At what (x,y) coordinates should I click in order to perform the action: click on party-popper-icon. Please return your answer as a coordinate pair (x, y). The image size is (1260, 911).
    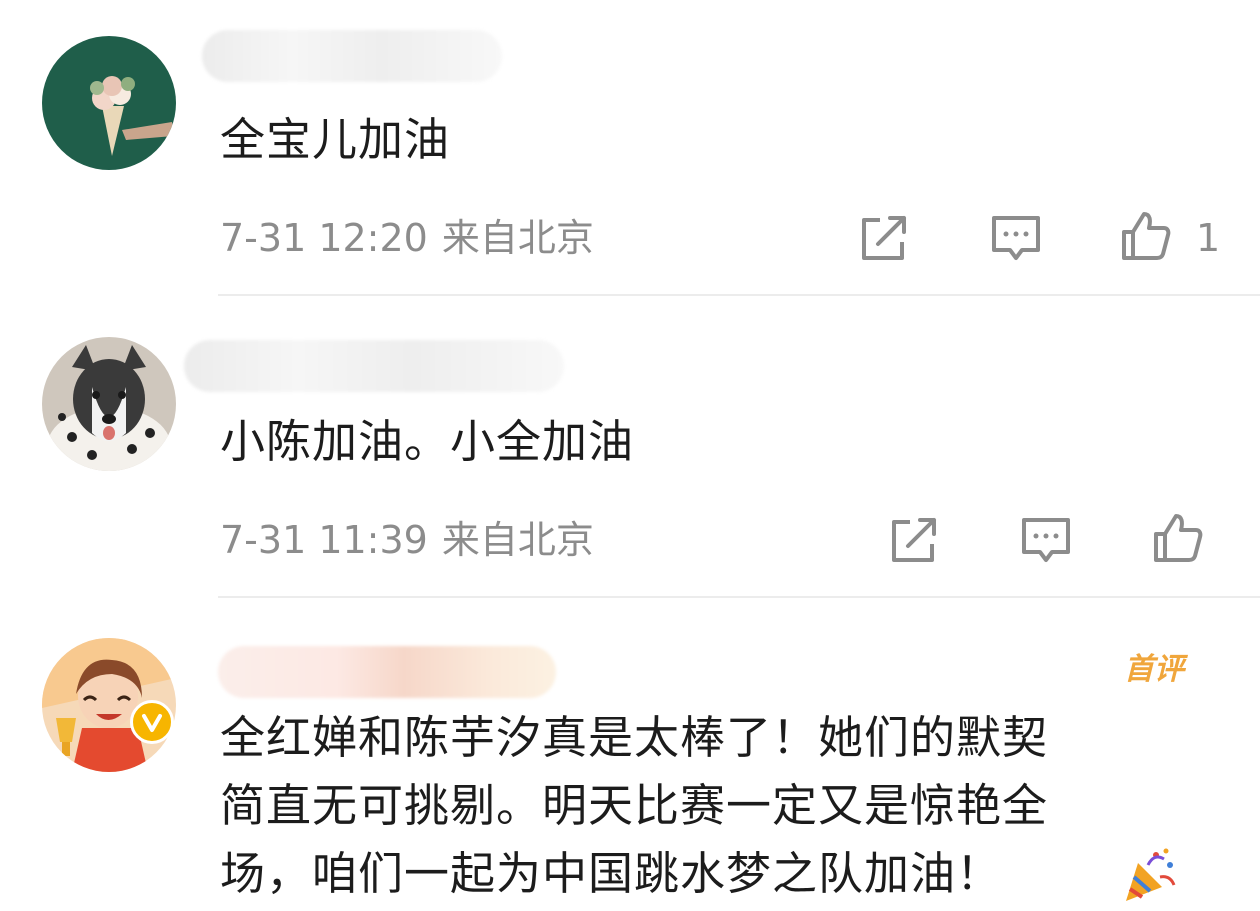
    Looking at the image, I should click on (1151, 874).